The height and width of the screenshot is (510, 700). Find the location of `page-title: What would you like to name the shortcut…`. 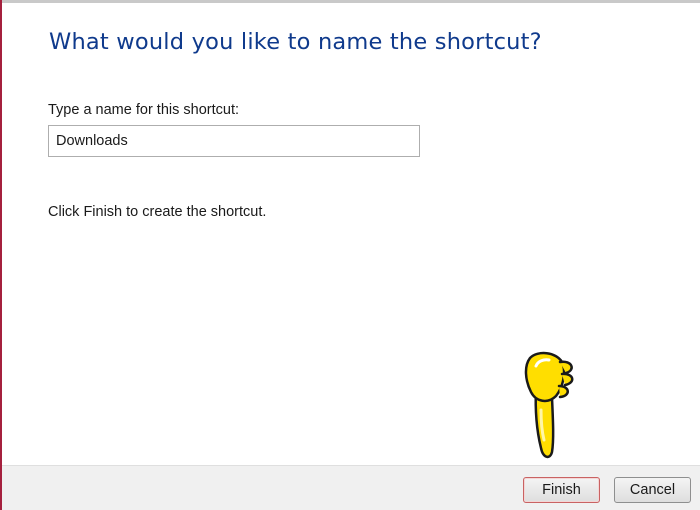

page-title: What would you like to name the shortcut… is located at coordinates (295, 42).